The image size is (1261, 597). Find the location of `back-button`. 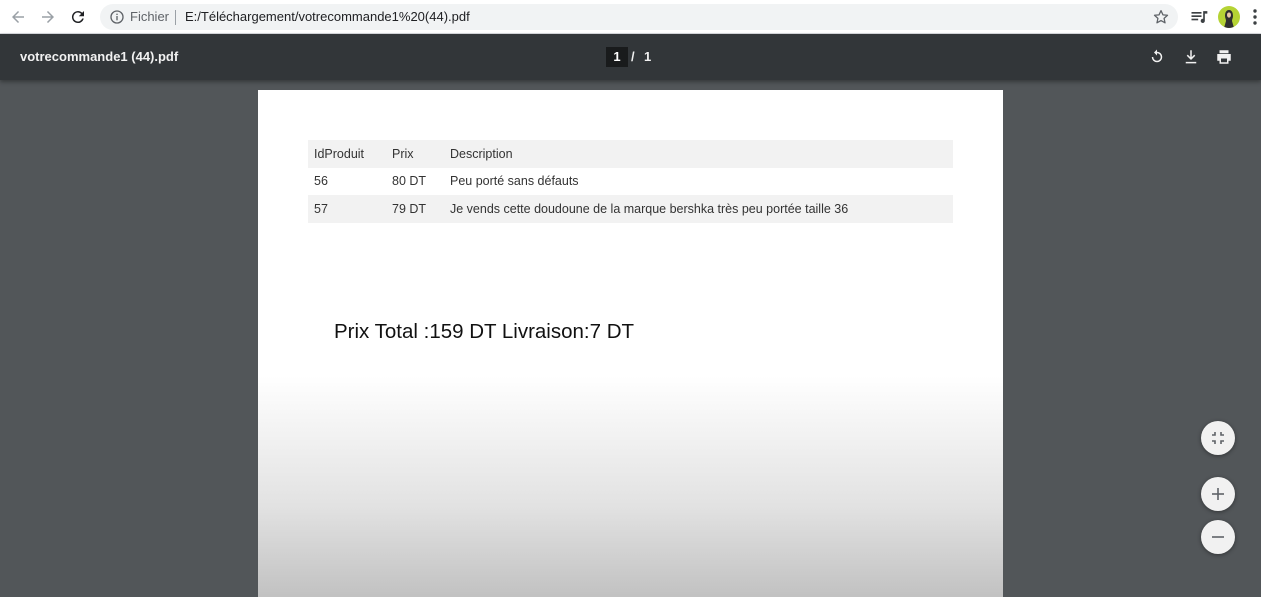

back-button is located at coordinates (18, 17).